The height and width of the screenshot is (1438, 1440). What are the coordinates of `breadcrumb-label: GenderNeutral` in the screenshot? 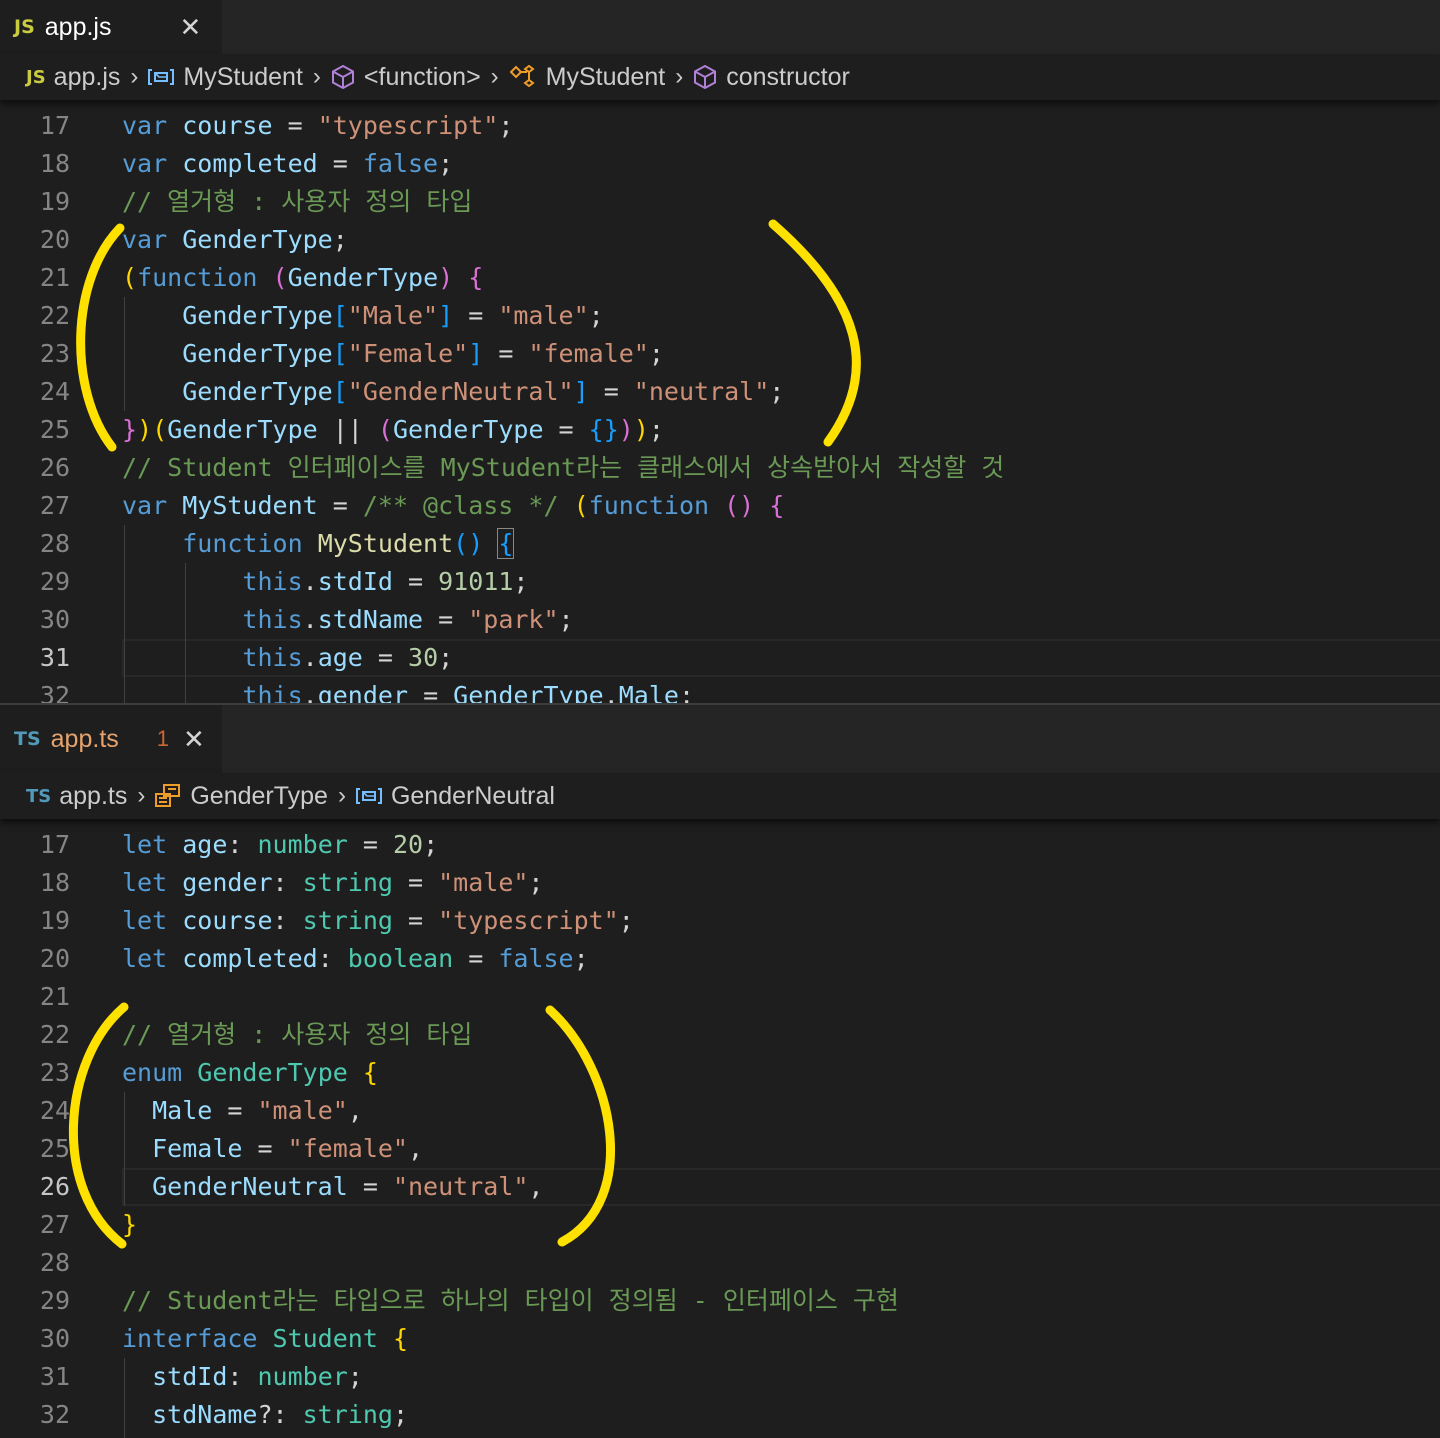 It's located at (472, 795).